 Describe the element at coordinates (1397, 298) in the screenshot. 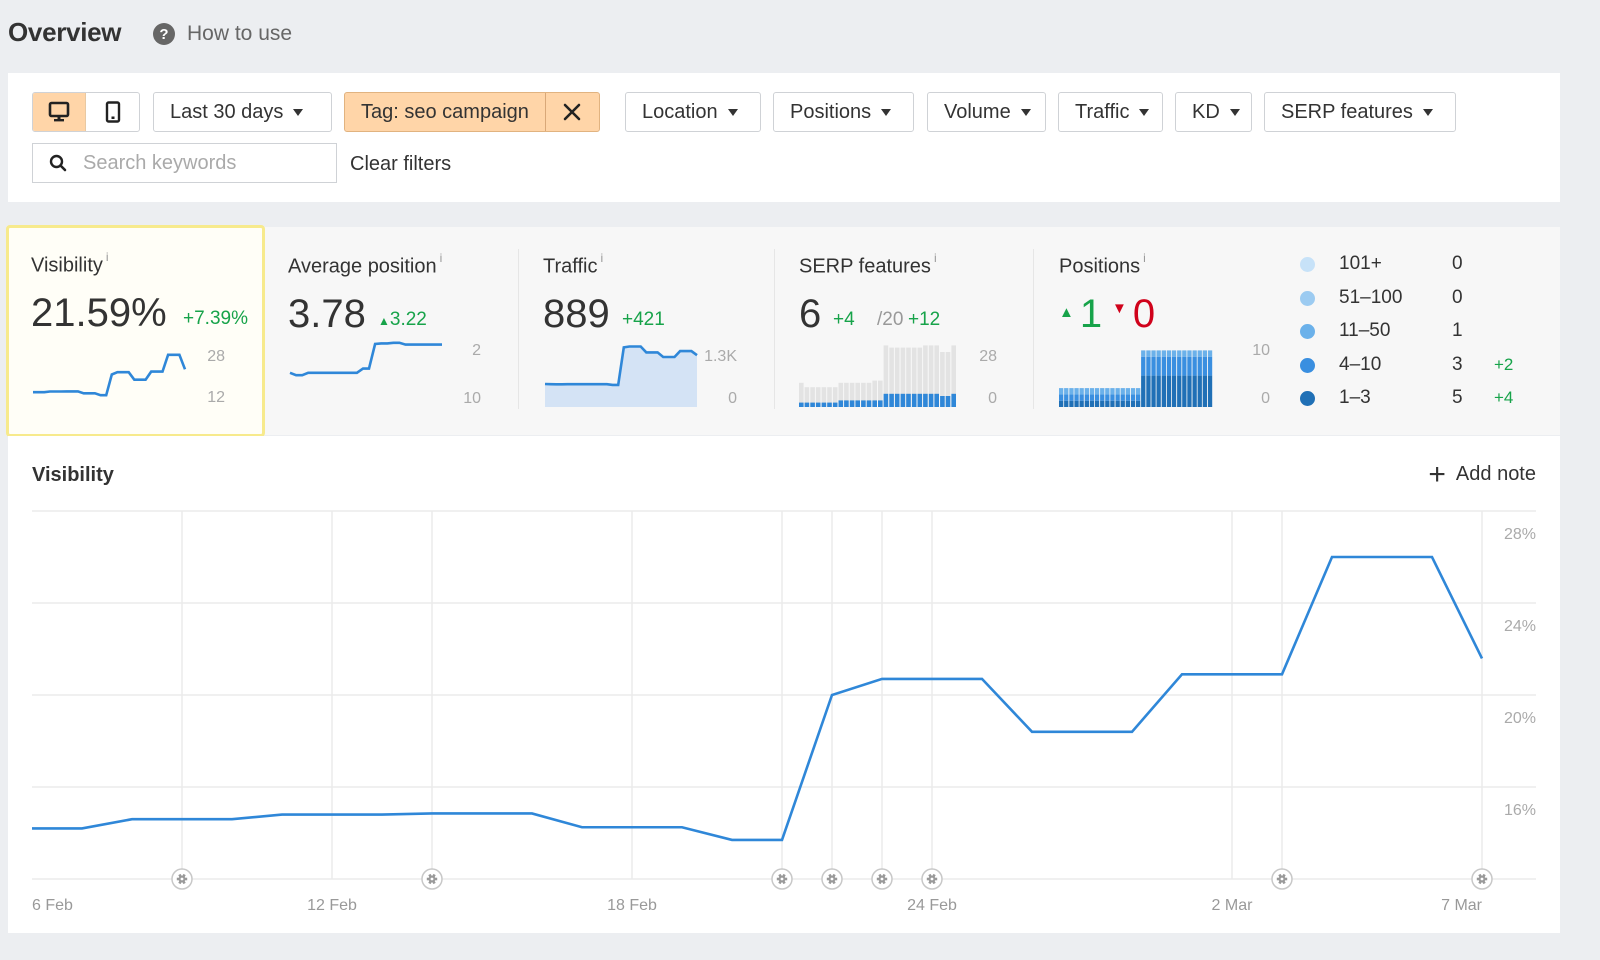

I see `legend-row-51-100: 51–100 0` at that location.